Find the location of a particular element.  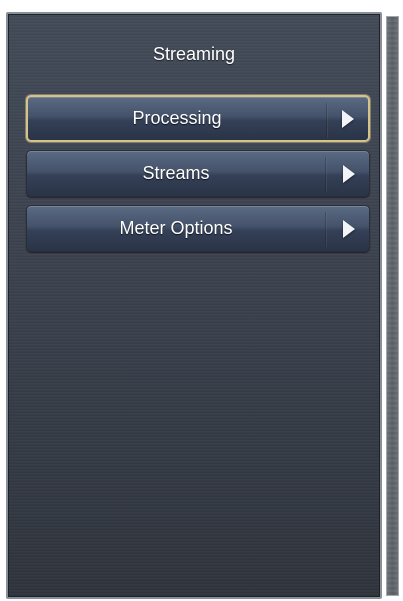

meter-options-menu-button: Meter Options is located at coordinates (198, 228).